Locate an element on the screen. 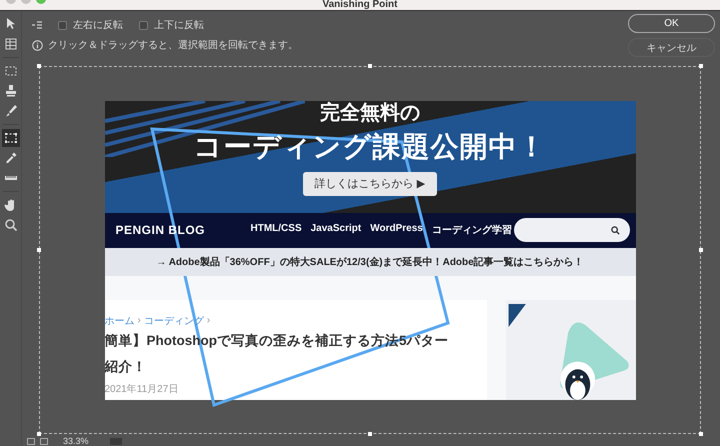 This screenshot has width=720, height=446. transform-icon is located at coordinates (11, 138).